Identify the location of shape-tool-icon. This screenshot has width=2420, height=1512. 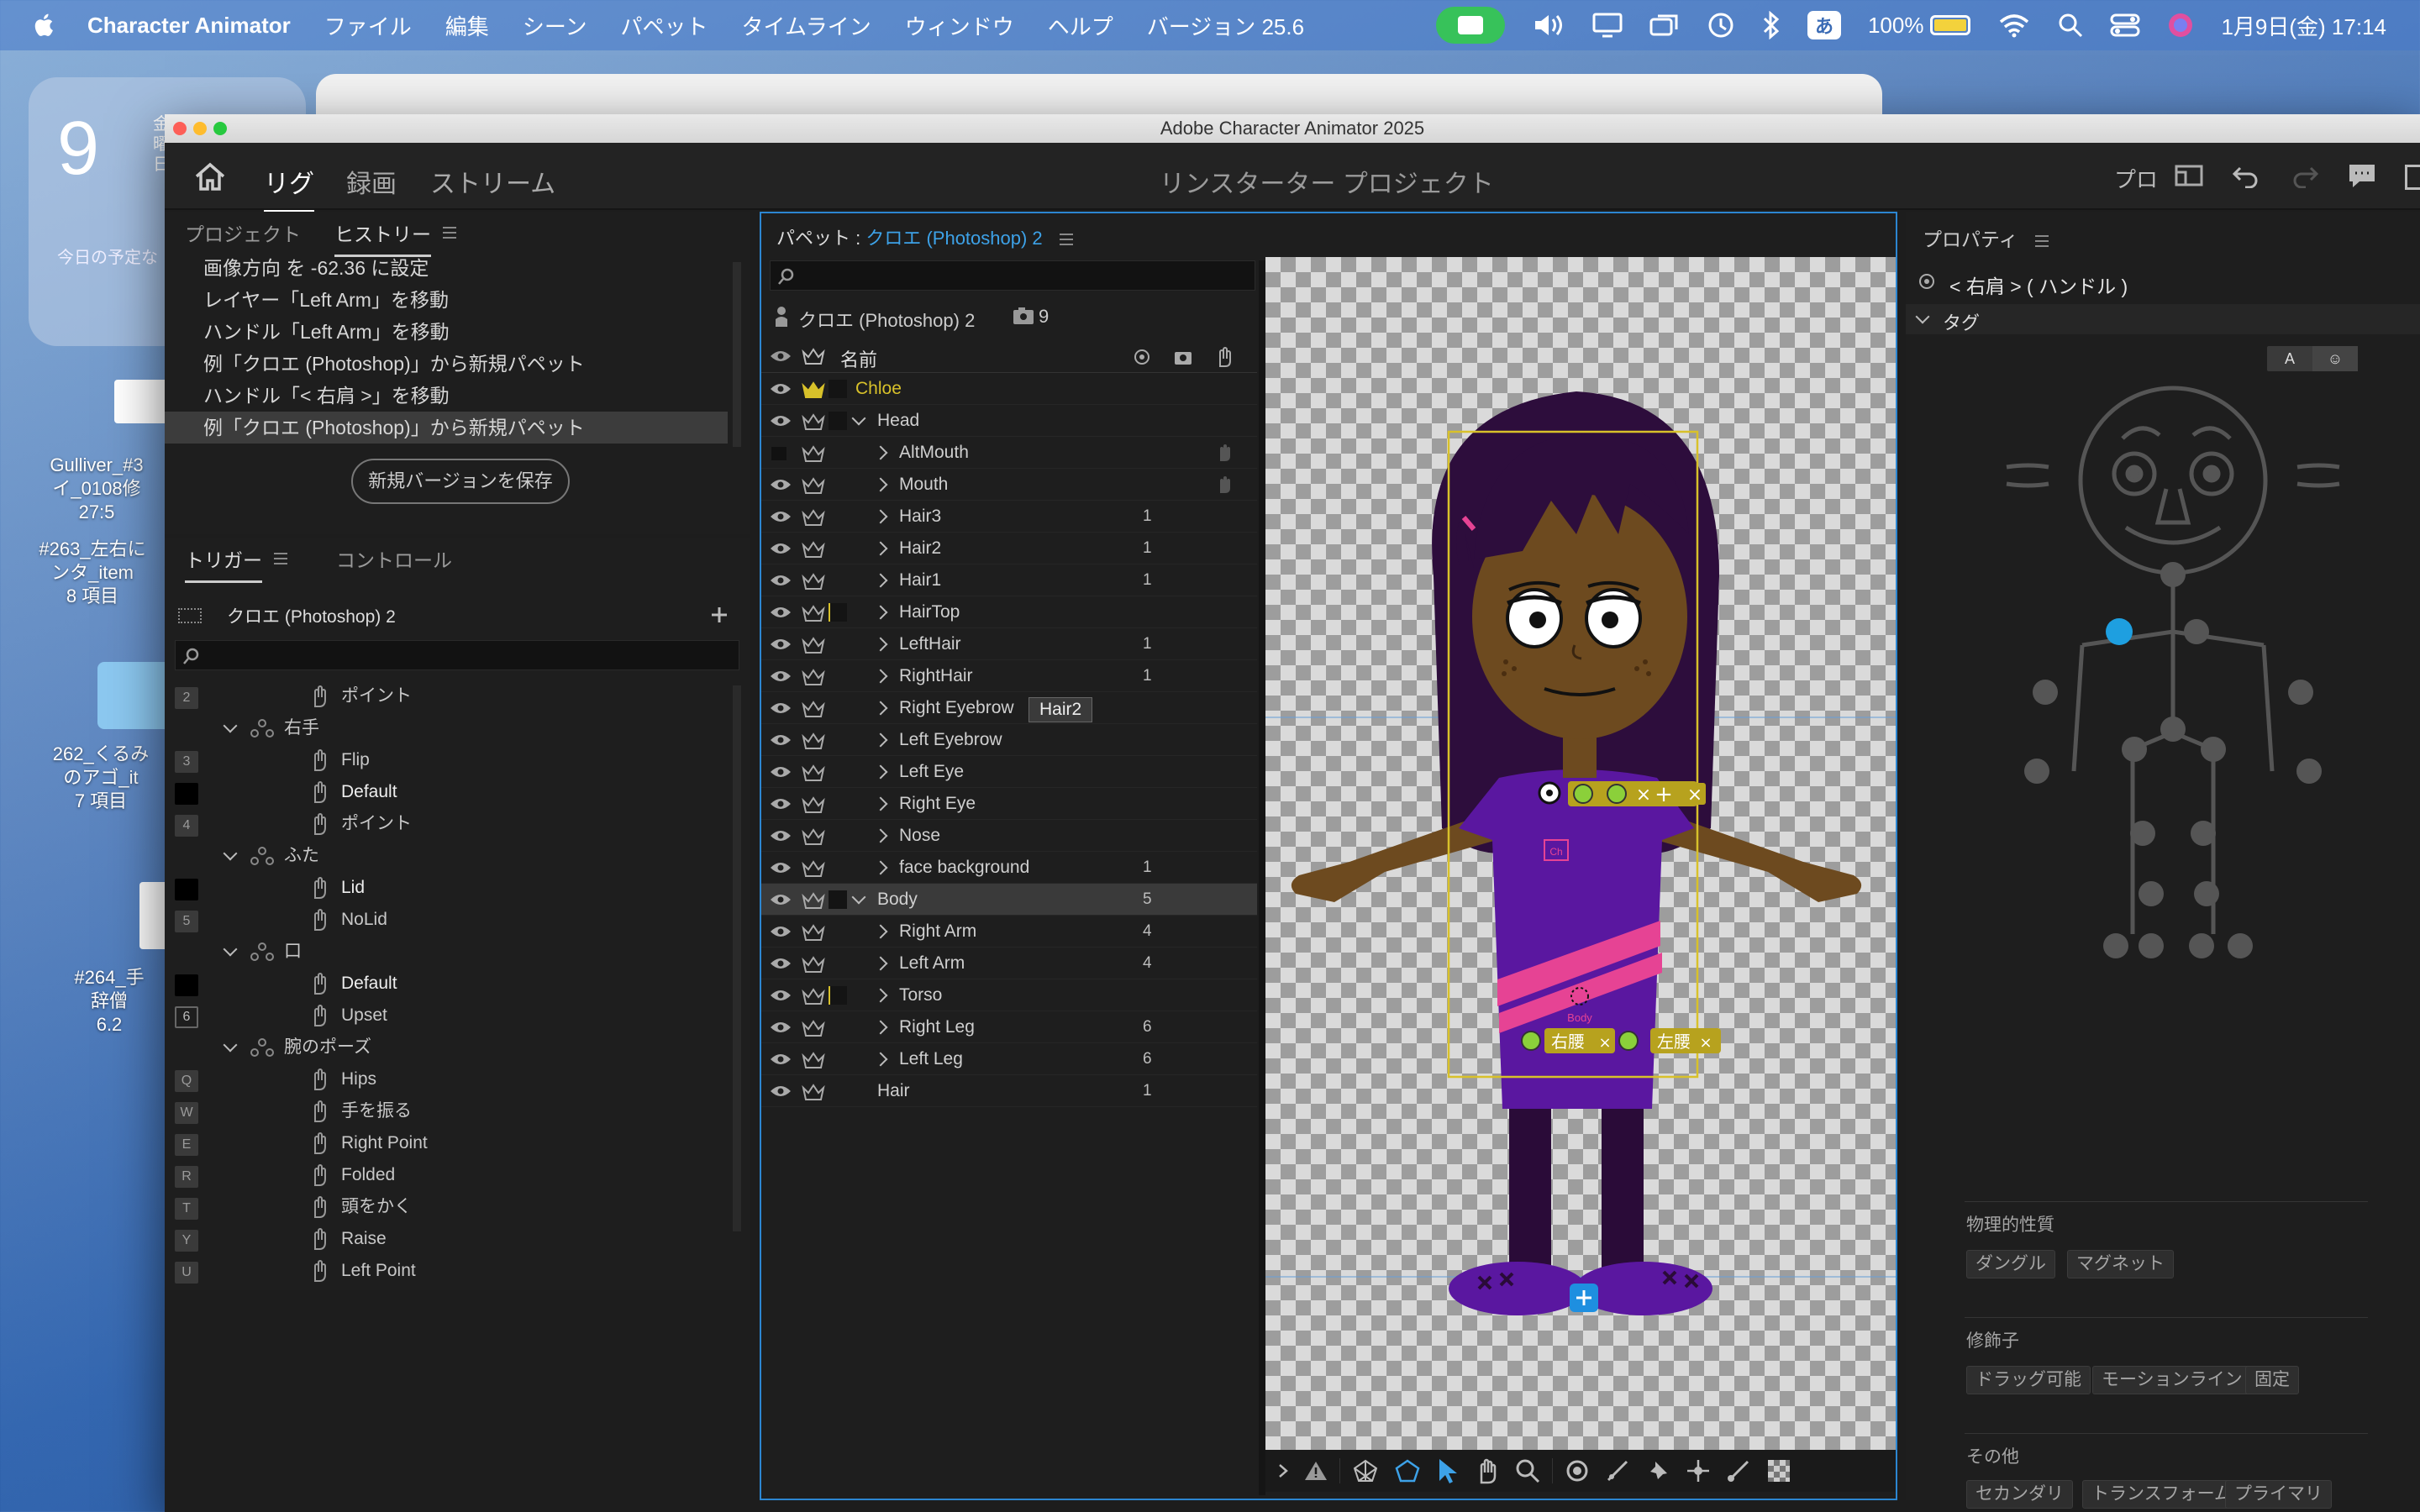
(1407, 1470).